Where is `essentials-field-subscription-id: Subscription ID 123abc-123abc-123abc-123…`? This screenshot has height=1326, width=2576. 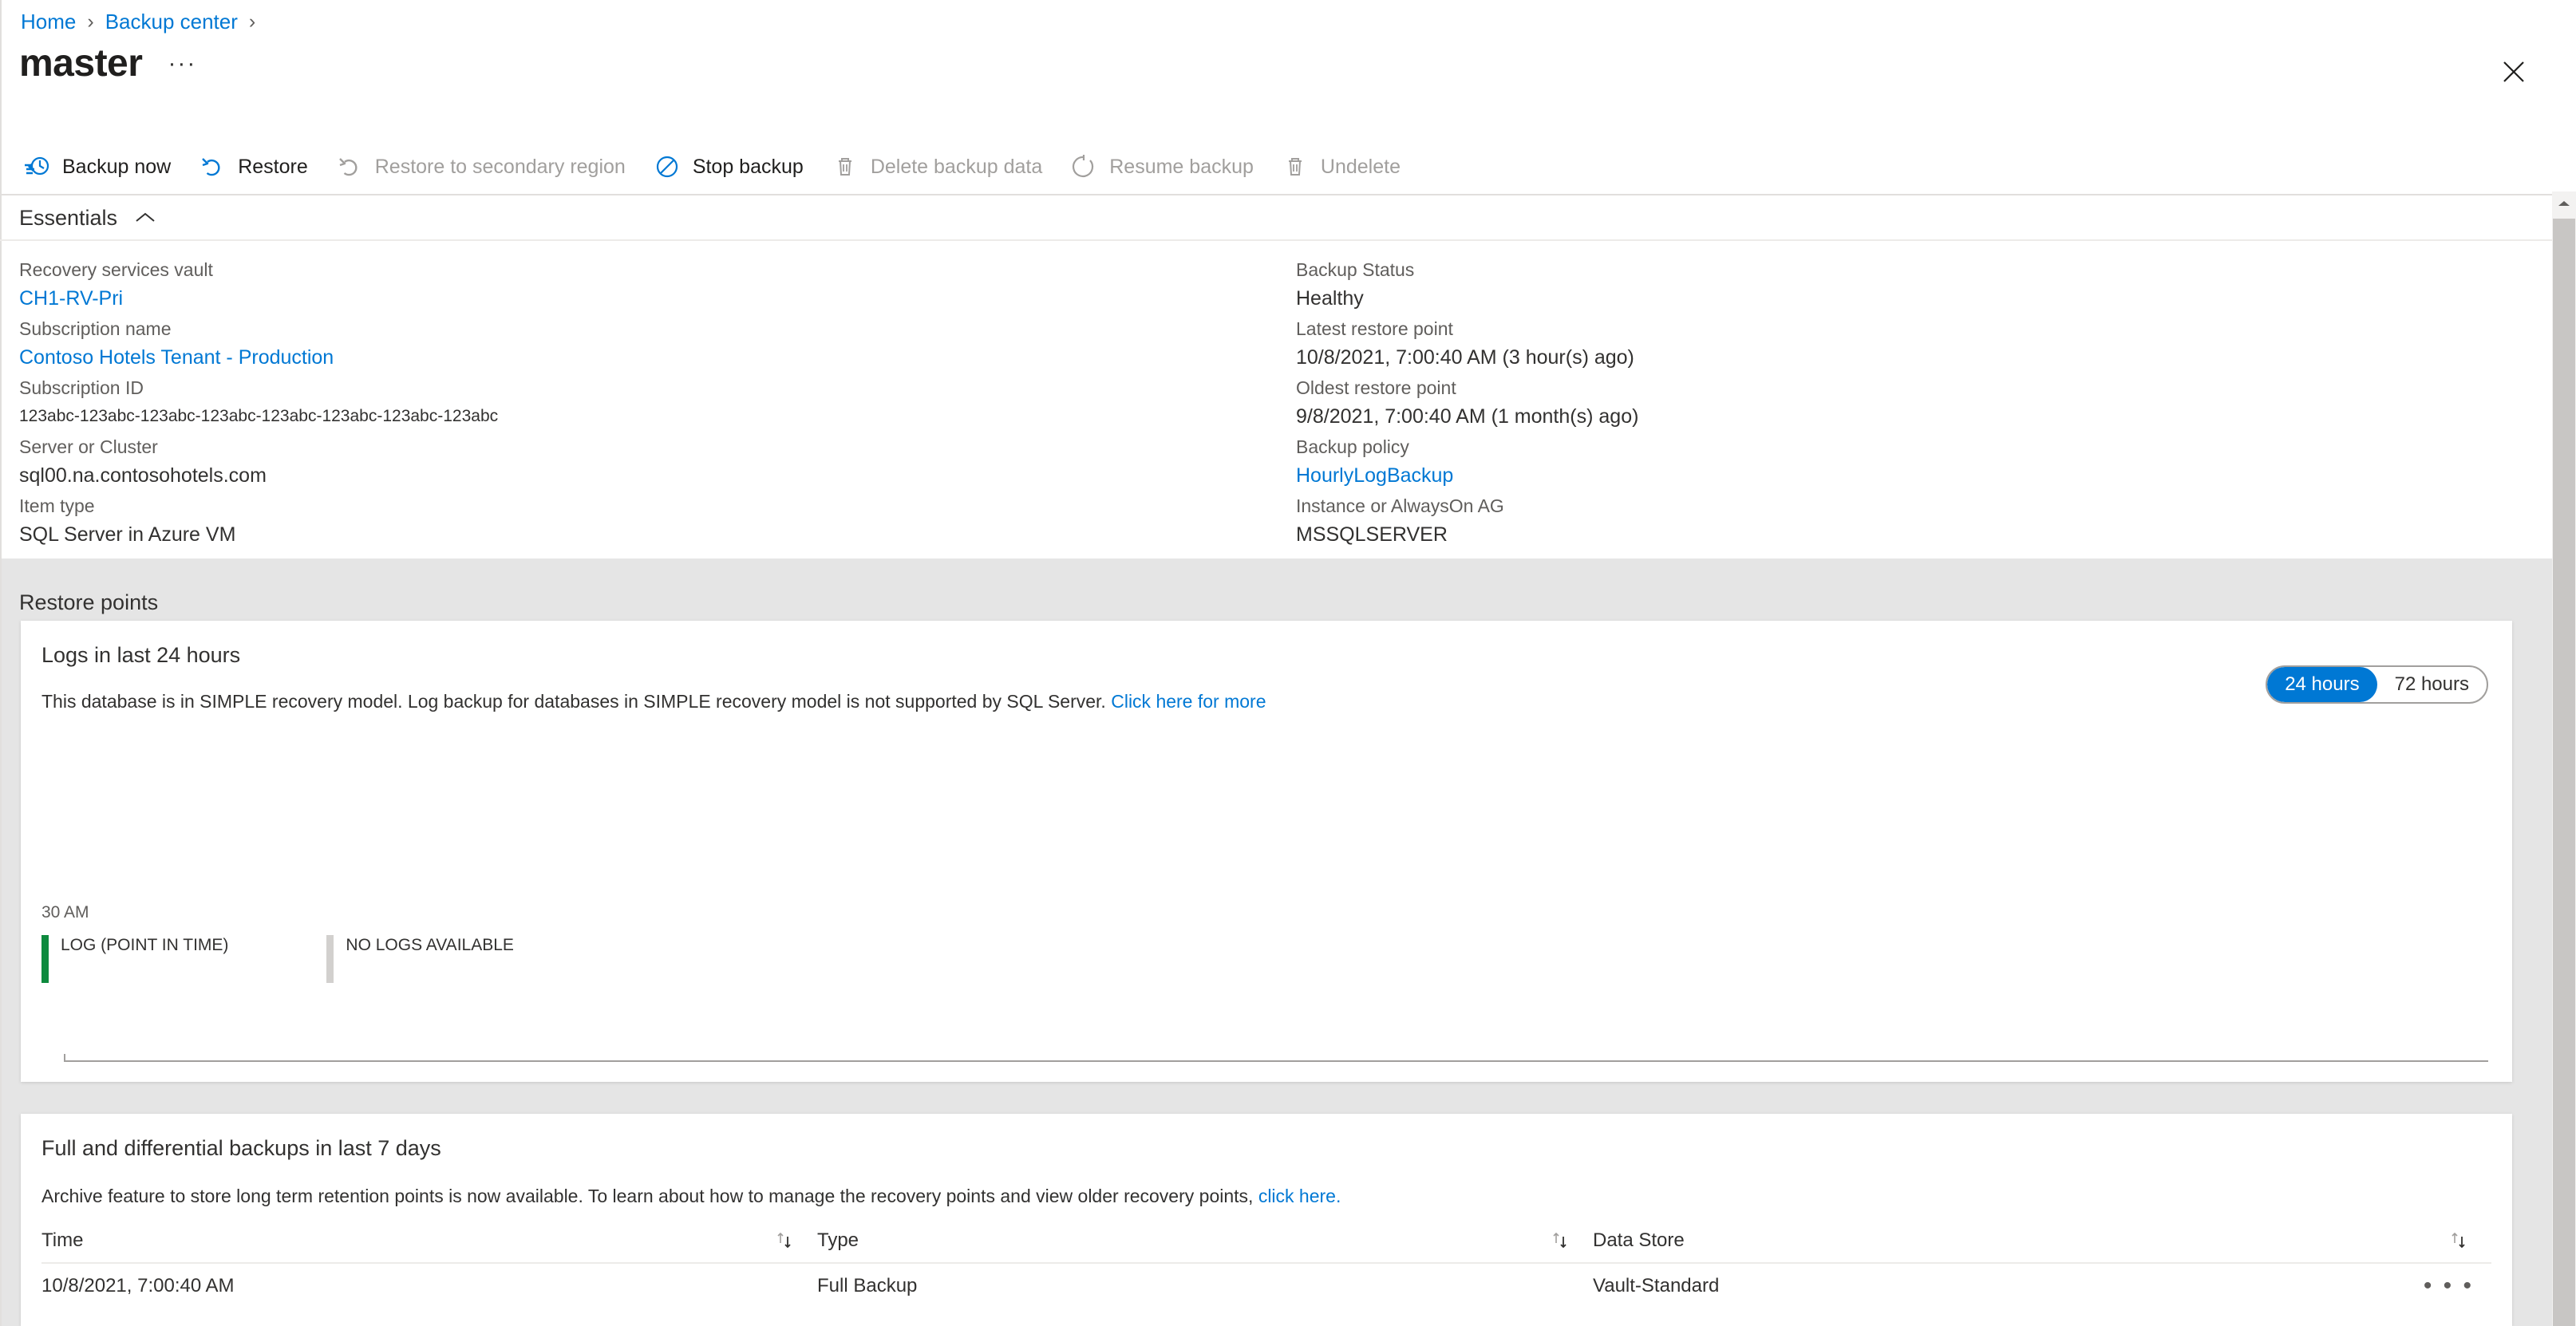
essentials-field-subscription-id: Subscription ID 123abc-123abc-123abc-123… is located at coordinates (657, 402).